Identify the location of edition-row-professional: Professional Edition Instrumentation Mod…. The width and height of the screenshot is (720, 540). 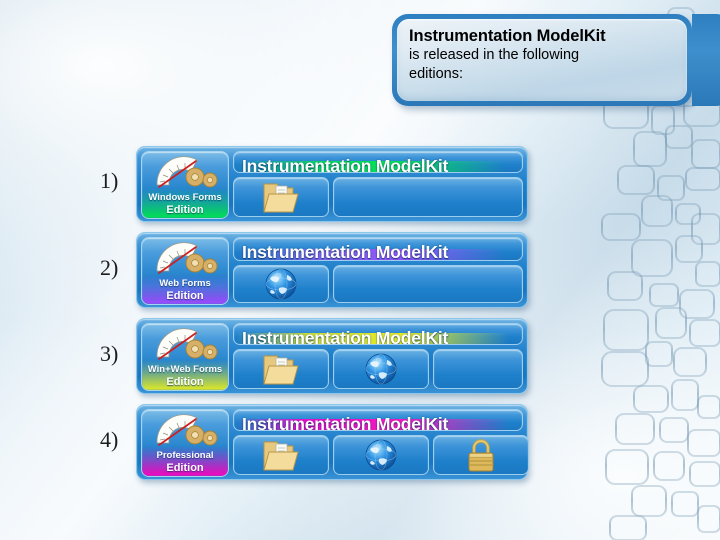
(332, 442).